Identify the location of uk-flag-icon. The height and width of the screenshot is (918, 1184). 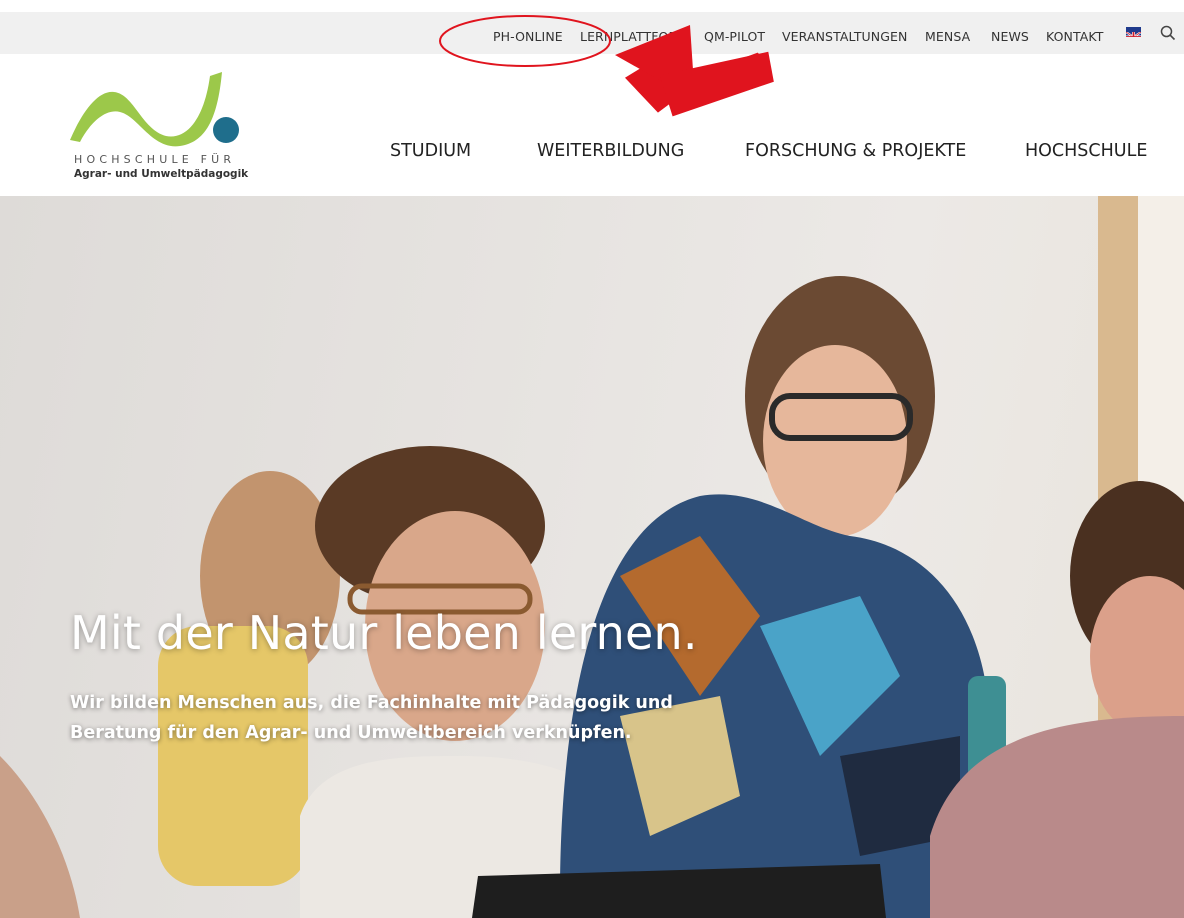
(1133, 32).